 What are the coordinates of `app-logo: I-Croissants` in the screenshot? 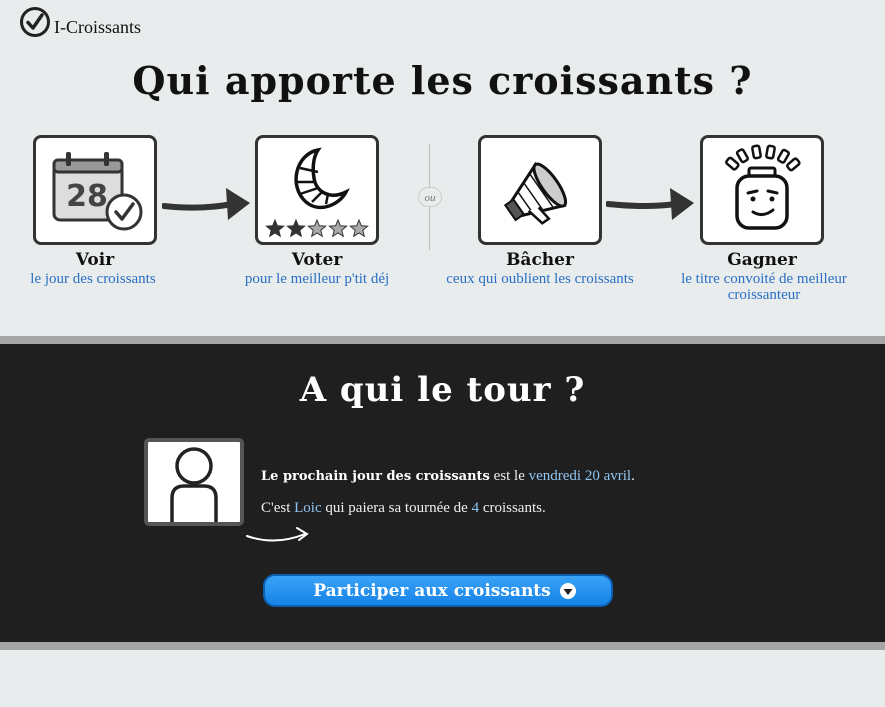 It's located at (80, 21).